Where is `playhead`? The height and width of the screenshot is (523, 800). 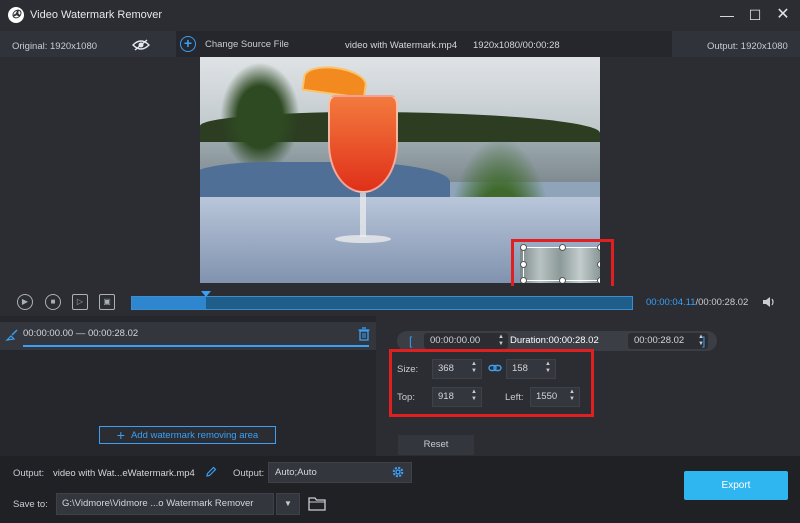 playhead is located at coordinates (206, 294).